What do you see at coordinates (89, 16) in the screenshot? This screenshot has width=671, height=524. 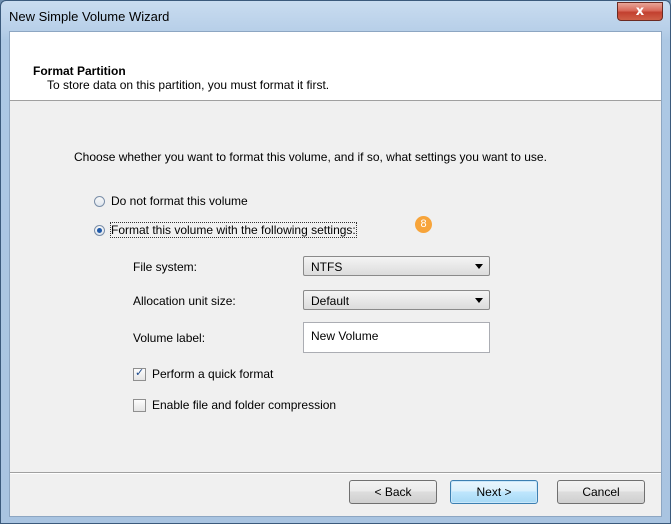 I see `window-title: New Simple Volume Wizard` at bounding box center [89, 16].